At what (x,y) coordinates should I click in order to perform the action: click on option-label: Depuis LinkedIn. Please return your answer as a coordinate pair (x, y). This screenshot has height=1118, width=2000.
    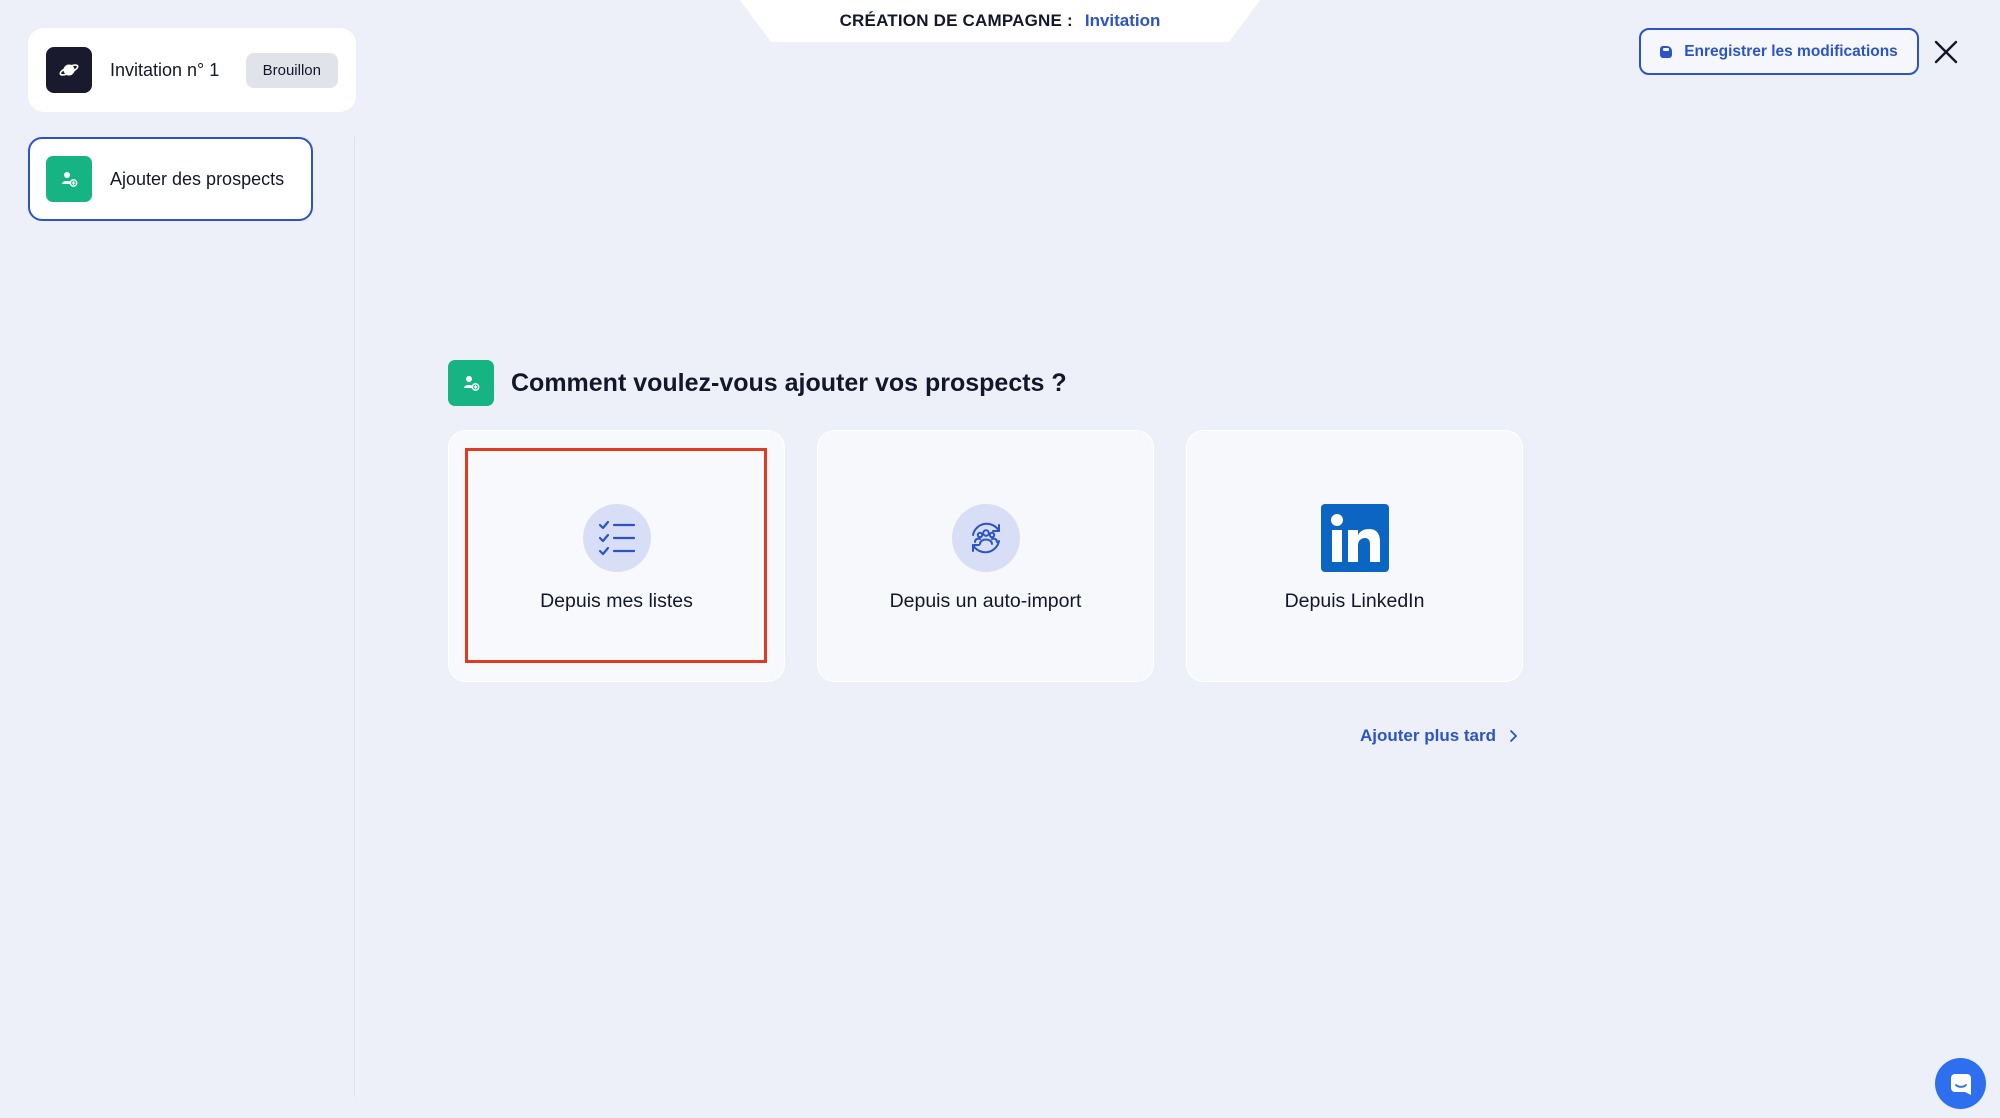
    Looking at the image, I should click on (1354, 601).